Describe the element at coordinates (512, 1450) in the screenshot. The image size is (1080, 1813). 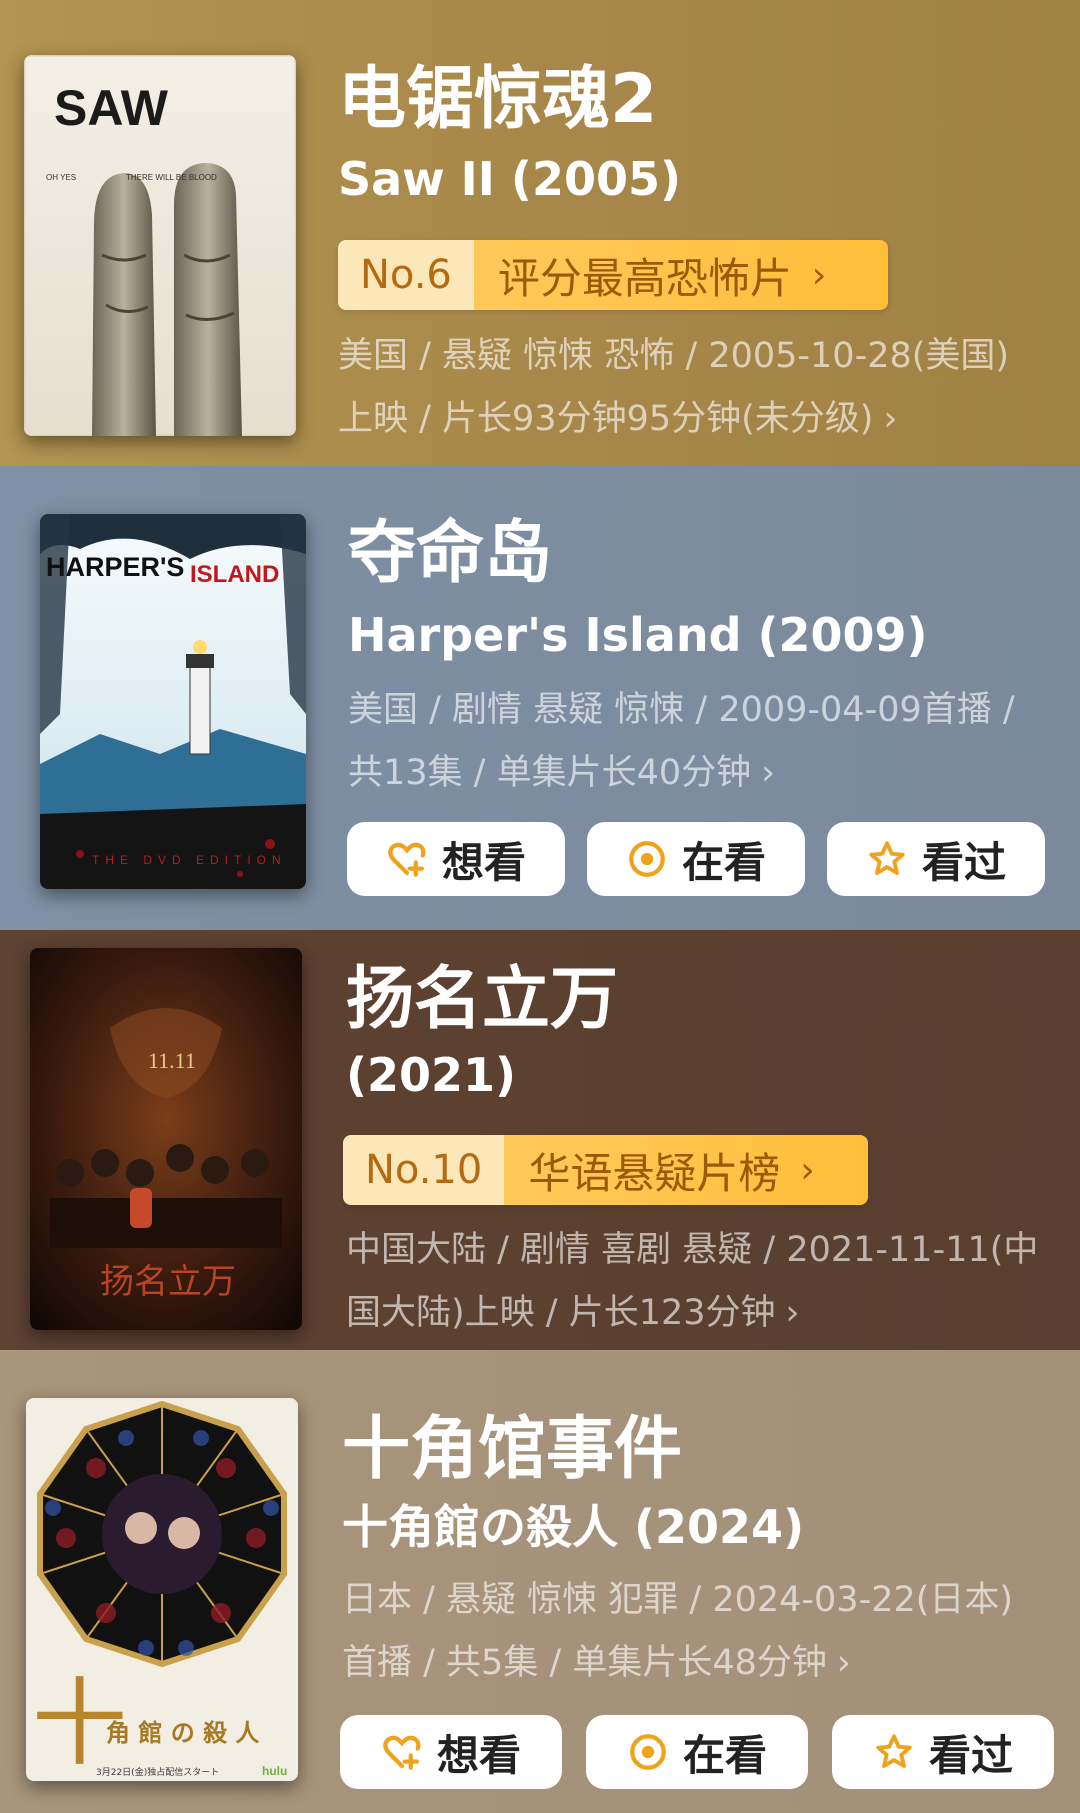
I see `movie-title: 十角馆事件` at that location.